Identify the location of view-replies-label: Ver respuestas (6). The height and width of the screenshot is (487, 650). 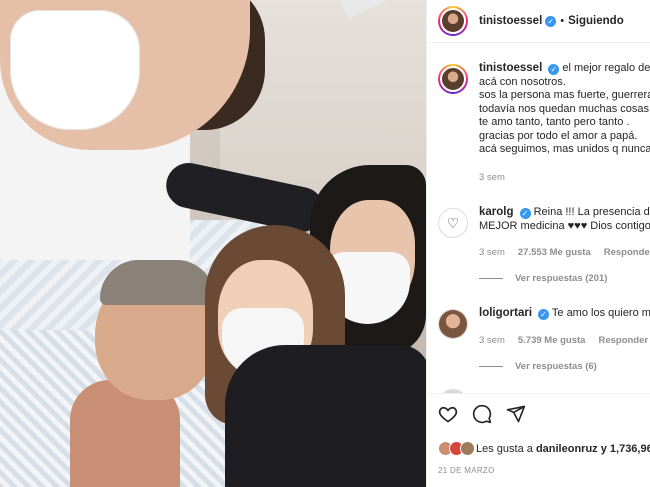
(556, 366).